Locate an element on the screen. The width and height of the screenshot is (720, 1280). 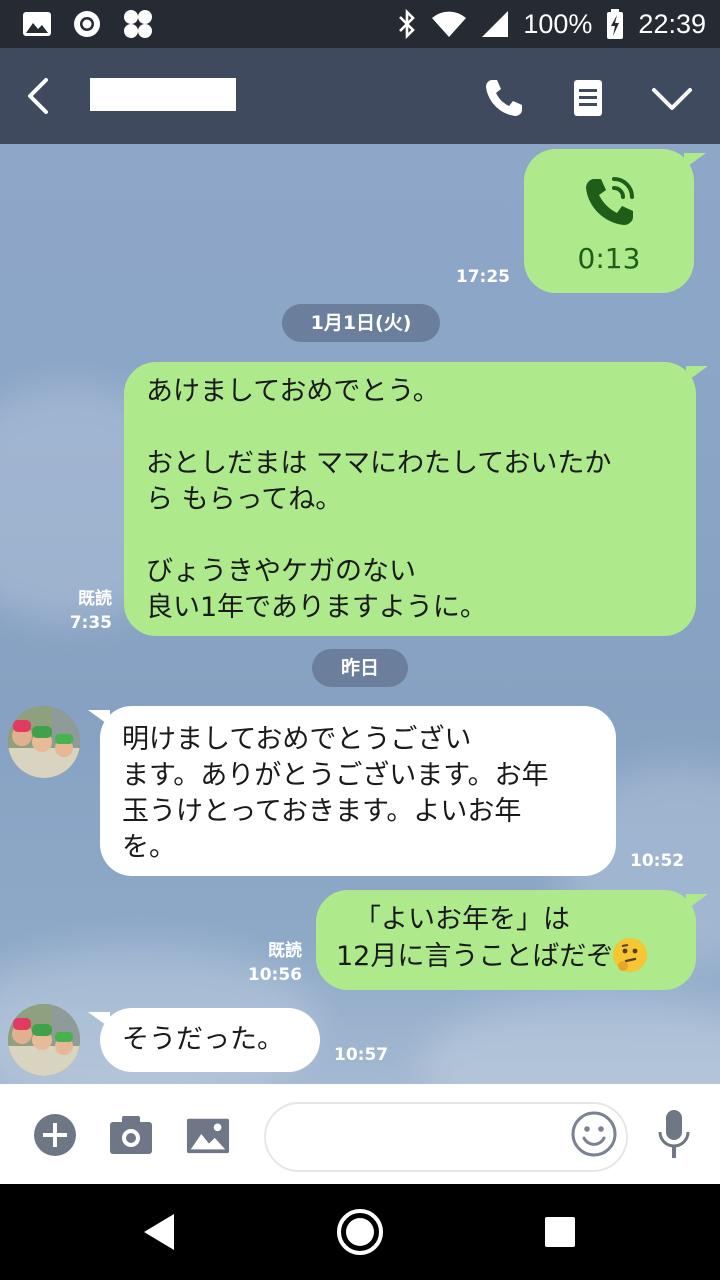
call-duration: 0:13 is located at coordinates (609, 258).